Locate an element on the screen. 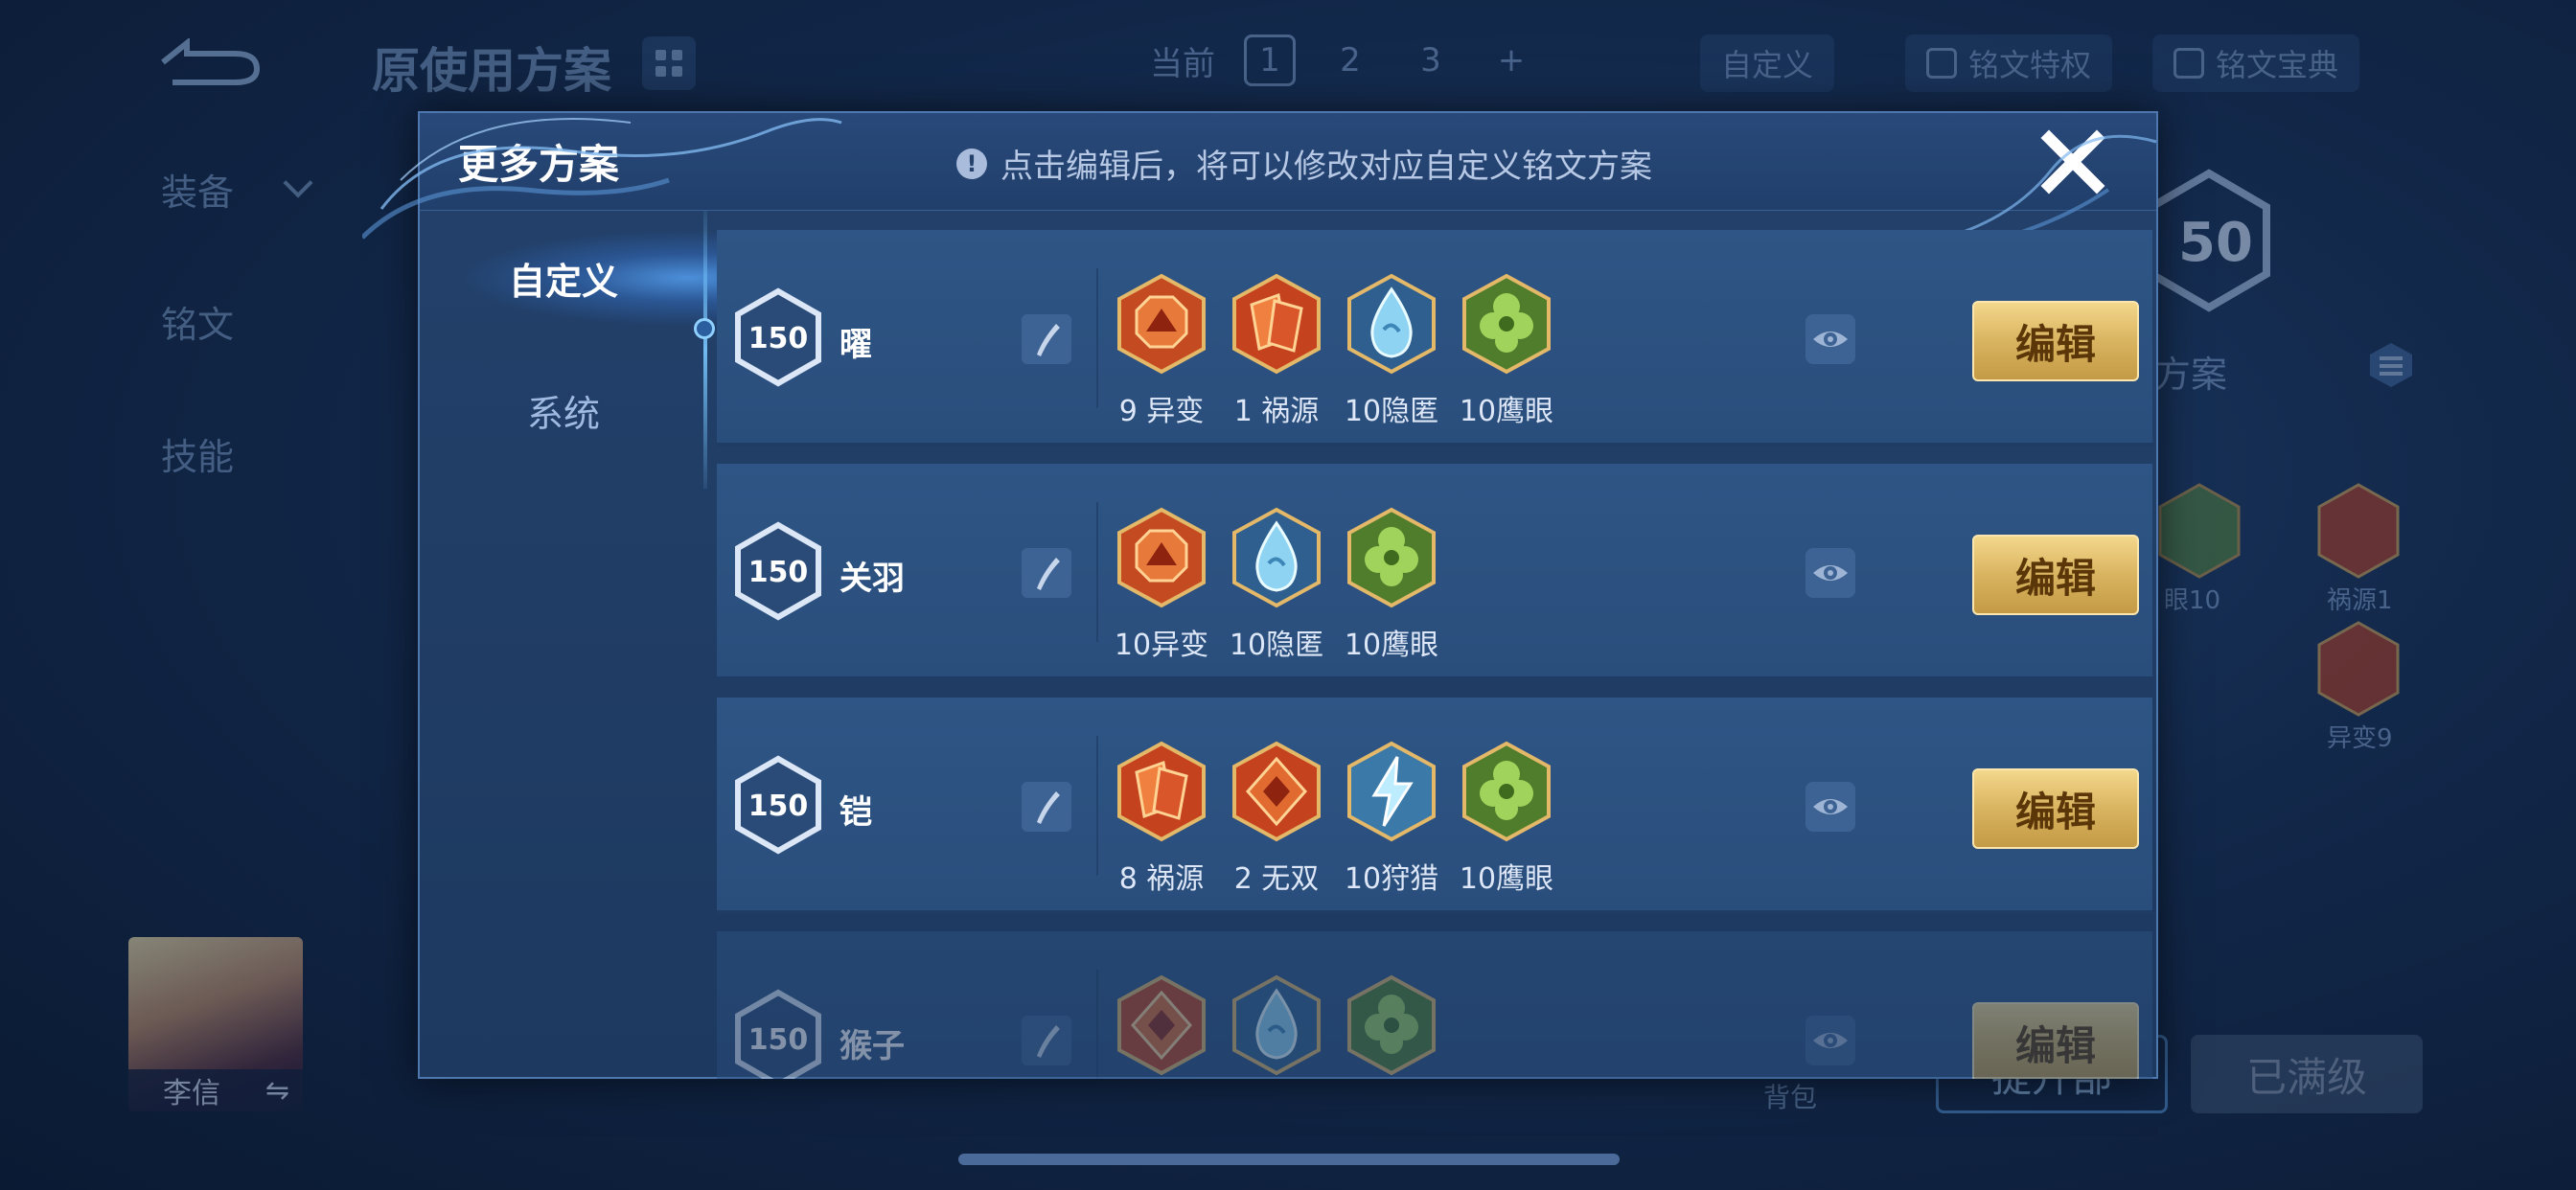 The height and width of the screenshot is (1190, 2576). home-indicator is located at coordinates (1289, 1160).